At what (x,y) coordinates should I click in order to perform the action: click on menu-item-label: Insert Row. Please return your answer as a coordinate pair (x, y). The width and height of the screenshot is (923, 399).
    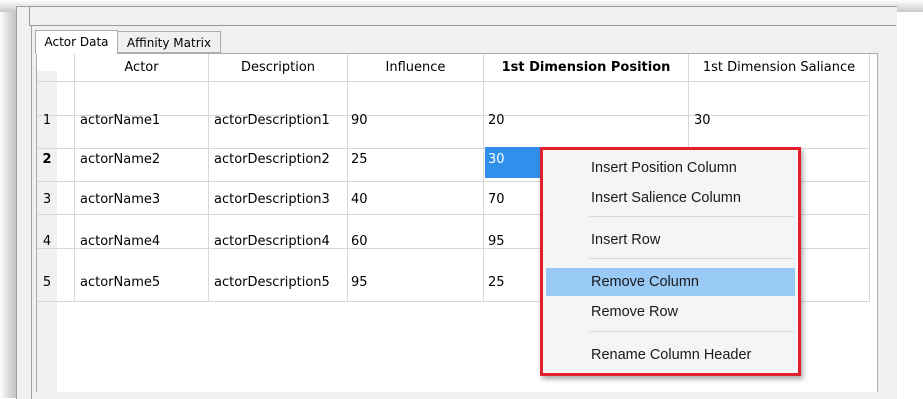
    Looking at the image, I should click on (626, 240).